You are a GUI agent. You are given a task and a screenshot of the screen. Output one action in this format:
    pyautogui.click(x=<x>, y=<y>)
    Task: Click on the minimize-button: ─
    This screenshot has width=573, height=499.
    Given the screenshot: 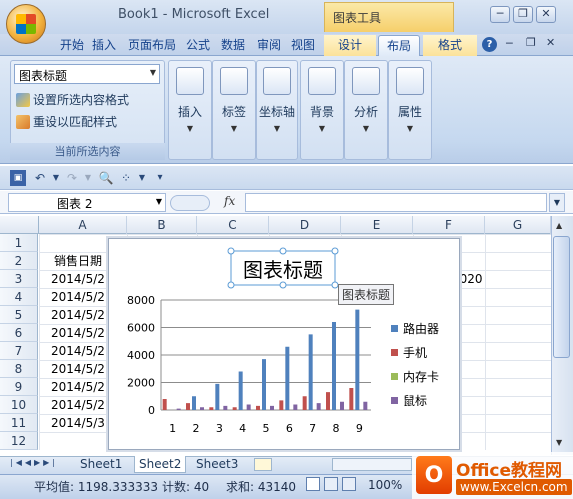 What is the action you would take?
    pyautogui.click(x=500, y=14)
    